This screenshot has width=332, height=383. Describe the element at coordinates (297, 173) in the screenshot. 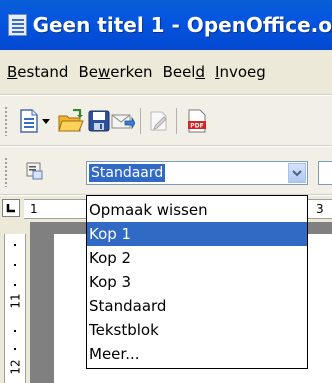

I see `chevron-down-icon` at that location.